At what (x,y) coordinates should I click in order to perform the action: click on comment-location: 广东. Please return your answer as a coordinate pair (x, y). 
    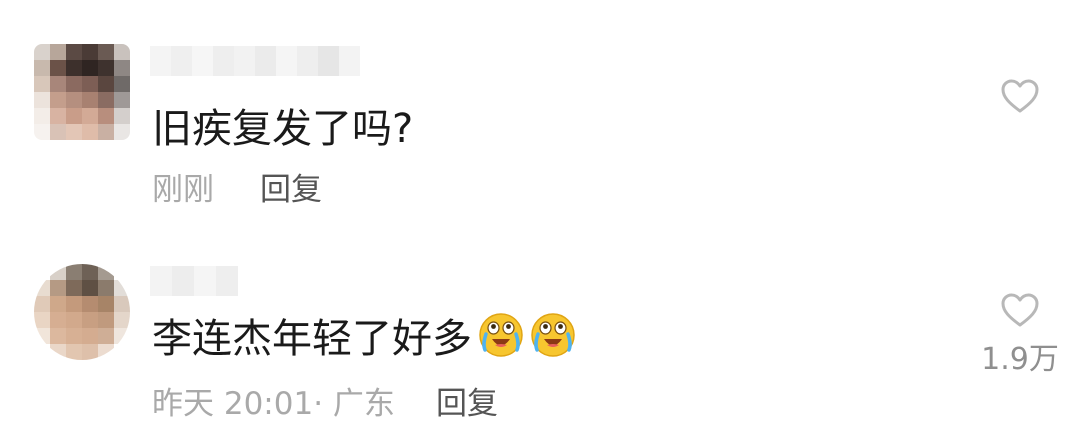
    Looking at the image, I should click on (363, 404).